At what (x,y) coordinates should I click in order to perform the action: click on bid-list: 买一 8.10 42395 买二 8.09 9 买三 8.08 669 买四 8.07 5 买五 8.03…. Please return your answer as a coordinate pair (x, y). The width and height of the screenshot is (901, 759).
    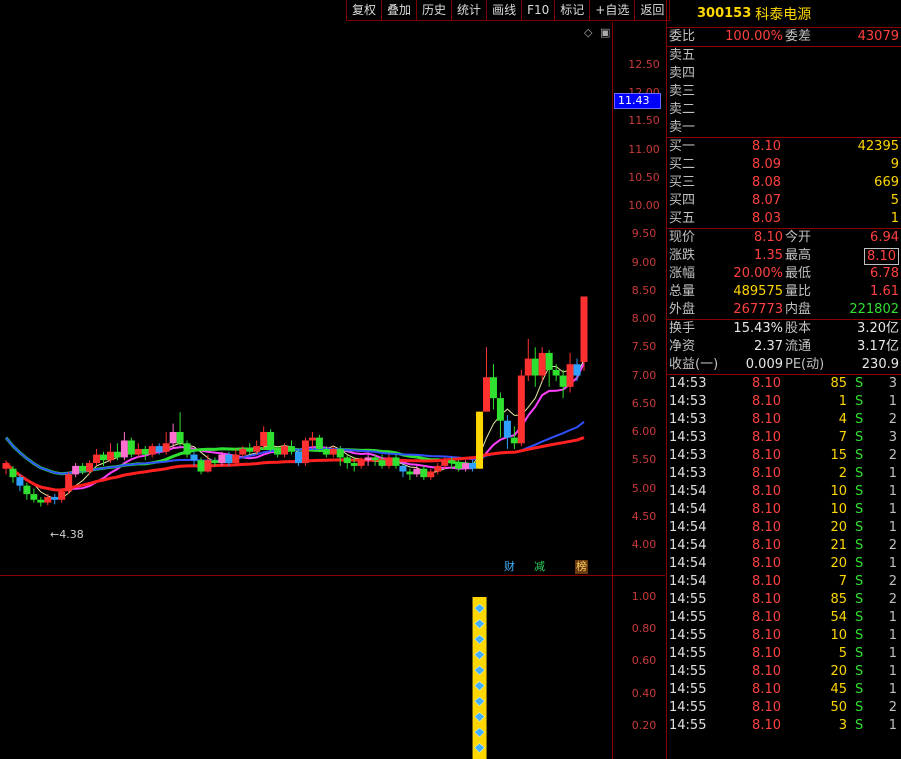
    Looking at the image, I should click on (784, 183).